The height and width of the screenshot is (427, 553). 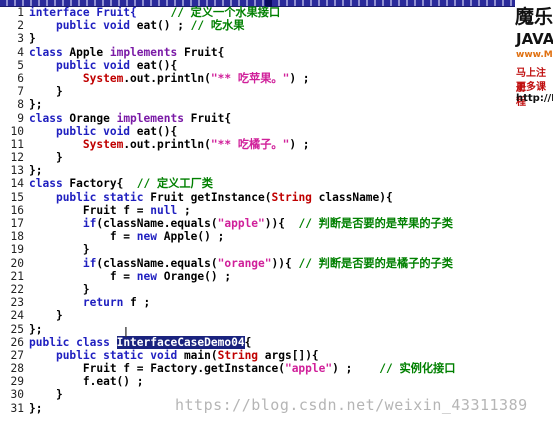 What do you see at coordinates (17, 158) in the screenshot?
I see `line-number: 12` at bounding box center [17, 158].